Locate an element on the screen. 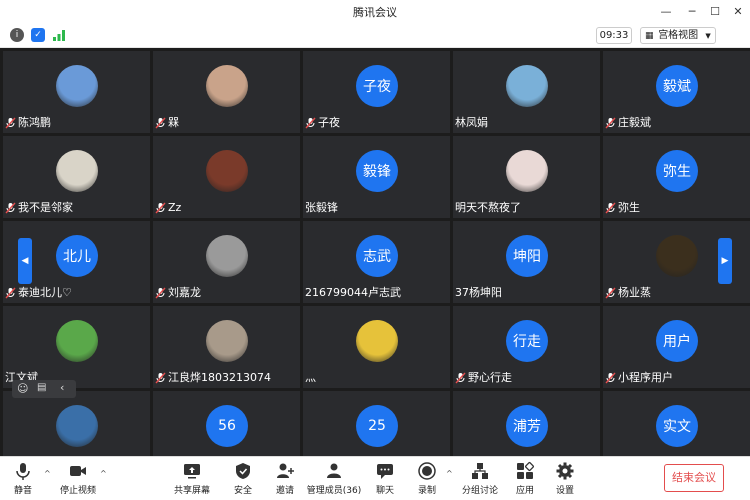 This screenshot has width=750, height=500. participant-name-text: 37杨坤阳 is located at coordinates (478, 292).